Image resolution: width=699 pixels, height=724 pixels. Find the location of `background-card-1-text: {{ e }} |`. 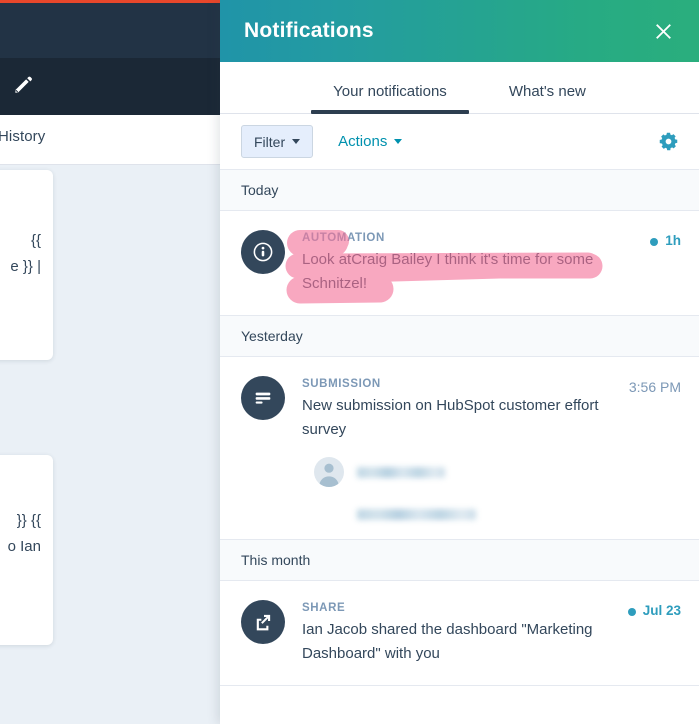

background-card-1-text: {{ e }} | is located at coordinates (25, 254).